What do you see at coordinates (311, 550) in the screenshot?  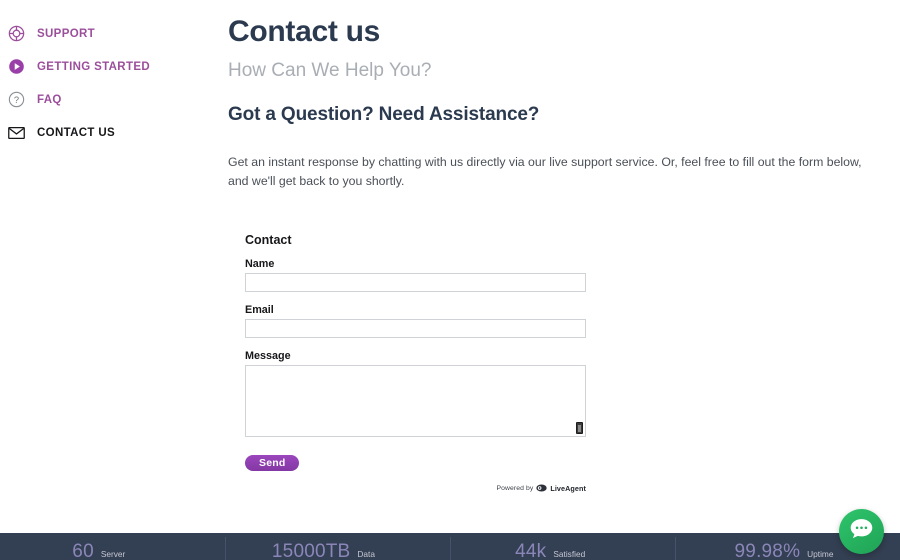 I see `stat-number: 15000TB` at bounding box center [311, 550].